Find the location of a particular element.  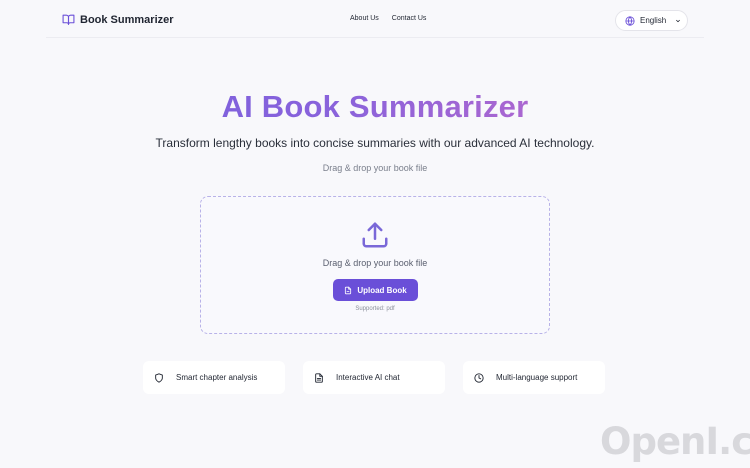

supported-formats: Supported: pdf is located at coordinates (375, 309).